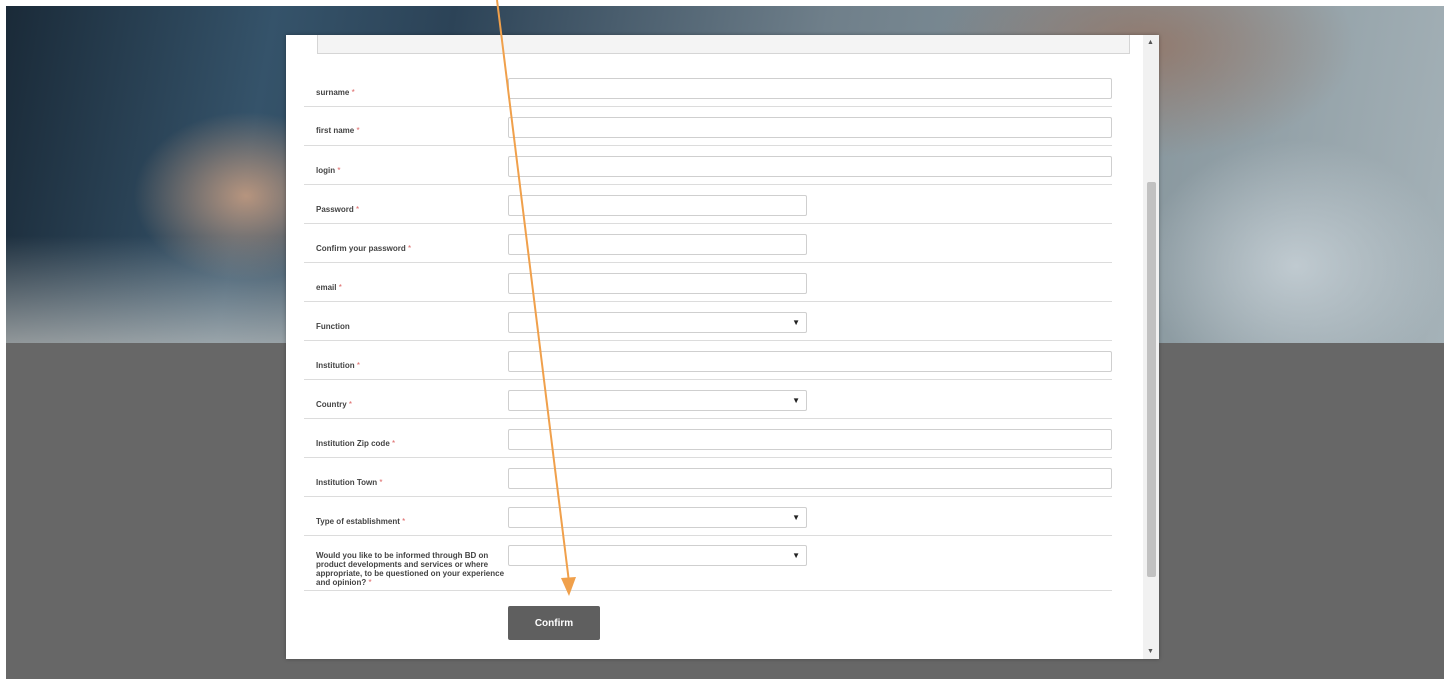 The width and height of the screenshot is (1452, 679). What do you see at coordinates (361, 521) in the screenshot?
I see `establishment-type-label: Type of establishment *` at bounding box center [361, 521].